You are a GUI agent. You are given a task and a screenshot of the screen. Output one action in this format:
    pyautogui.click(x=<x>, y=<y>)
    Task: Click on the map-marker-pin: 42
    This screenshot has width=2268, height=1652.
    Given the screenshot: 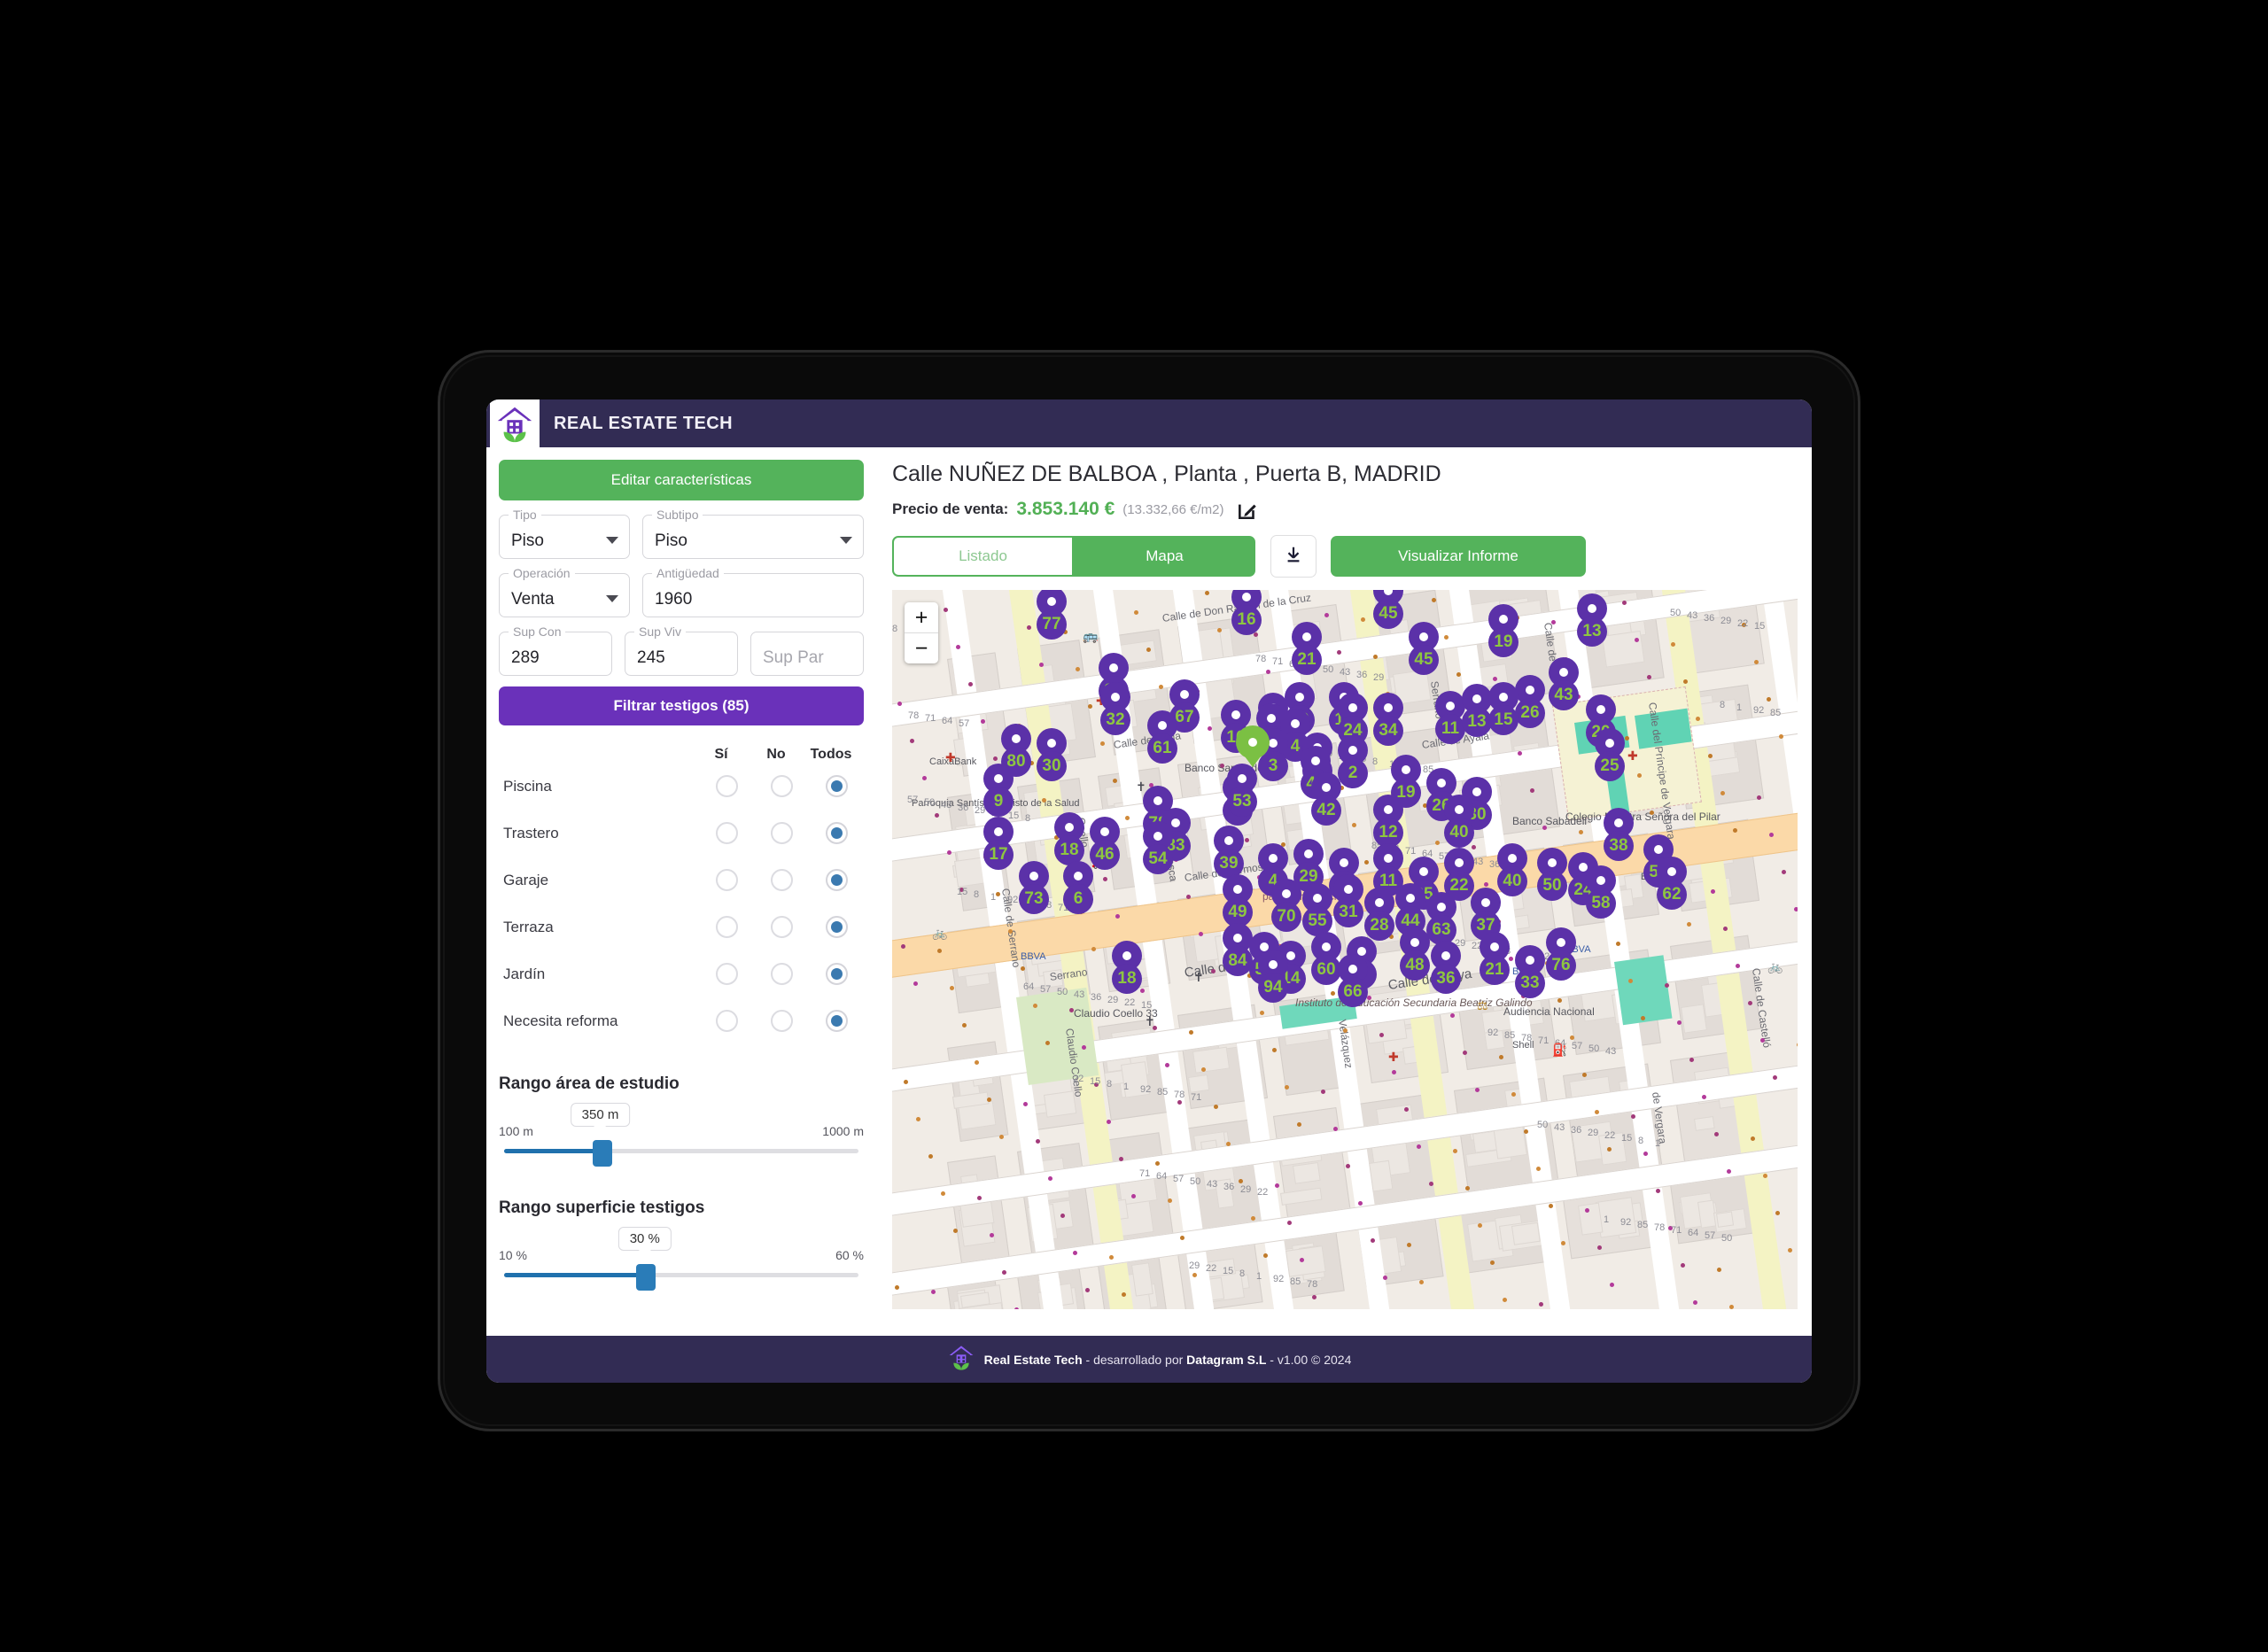 What is the action you would take?
    pyautogui.click(x=1326, y=799)
    